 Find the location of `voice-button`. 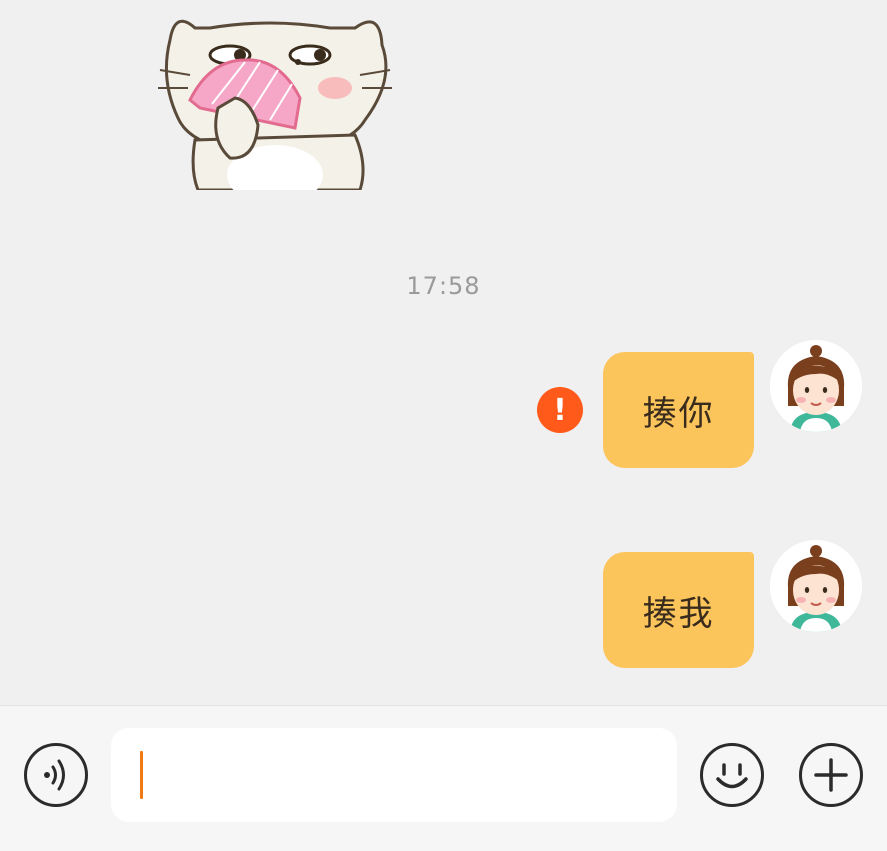

voice-button is located at coordinates (56, 775).